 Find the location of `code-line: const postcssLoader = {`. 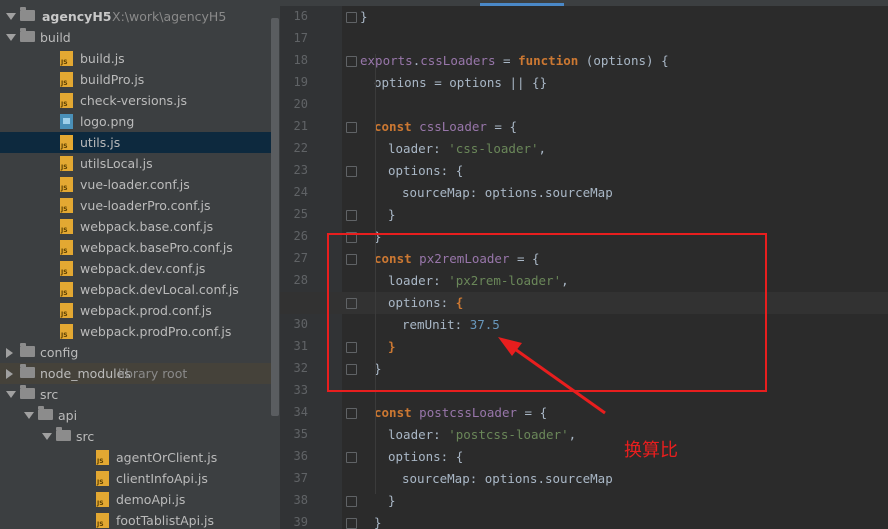

code-line: const postcssLoader = { is located at coordinates (460, 412).